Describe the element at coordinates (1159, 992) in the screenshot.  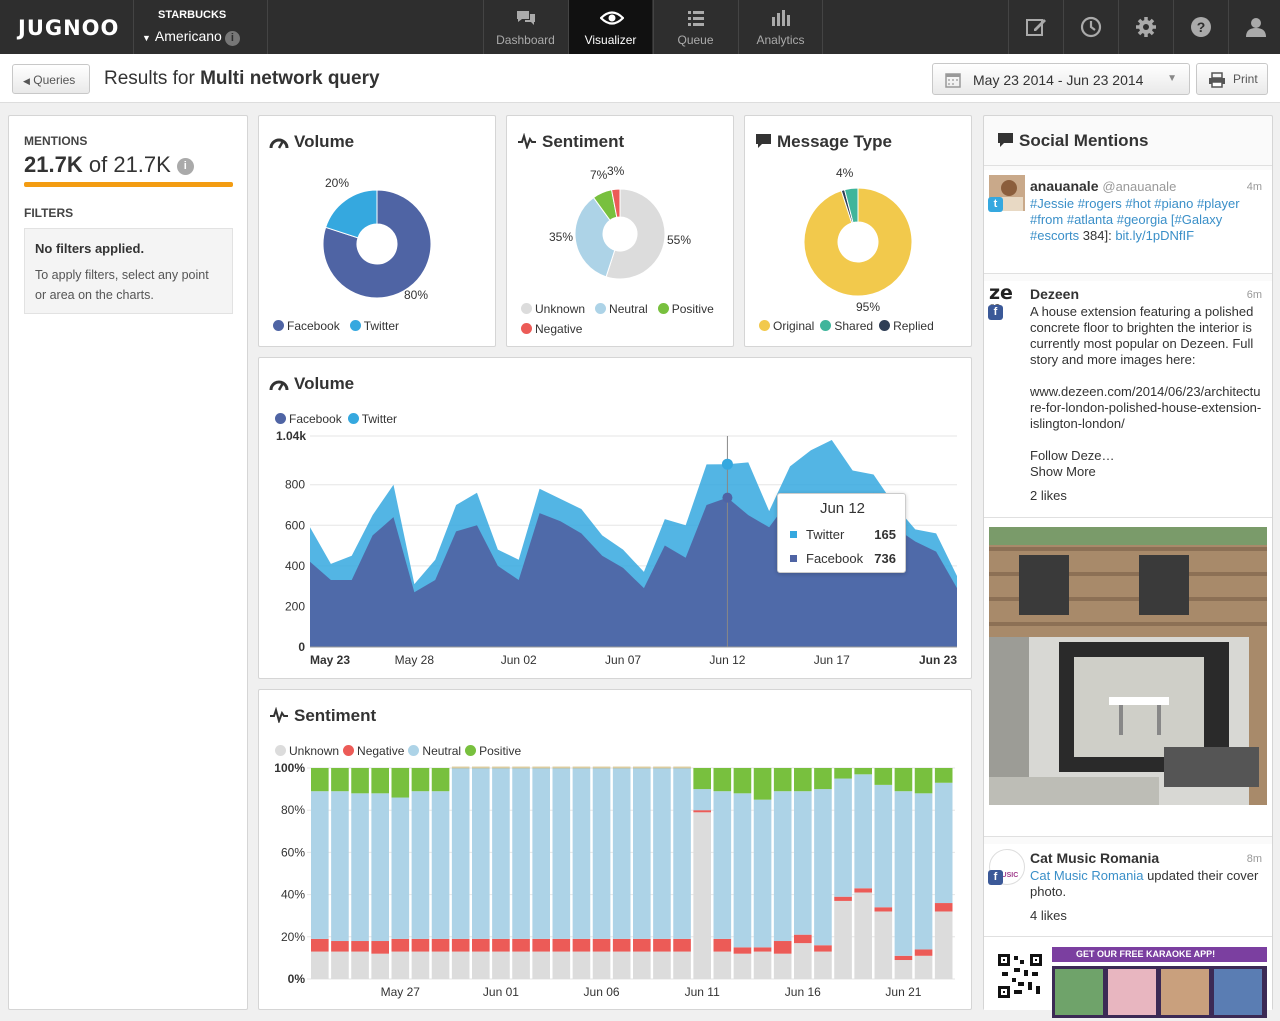
I see `banner-photos` at that location.